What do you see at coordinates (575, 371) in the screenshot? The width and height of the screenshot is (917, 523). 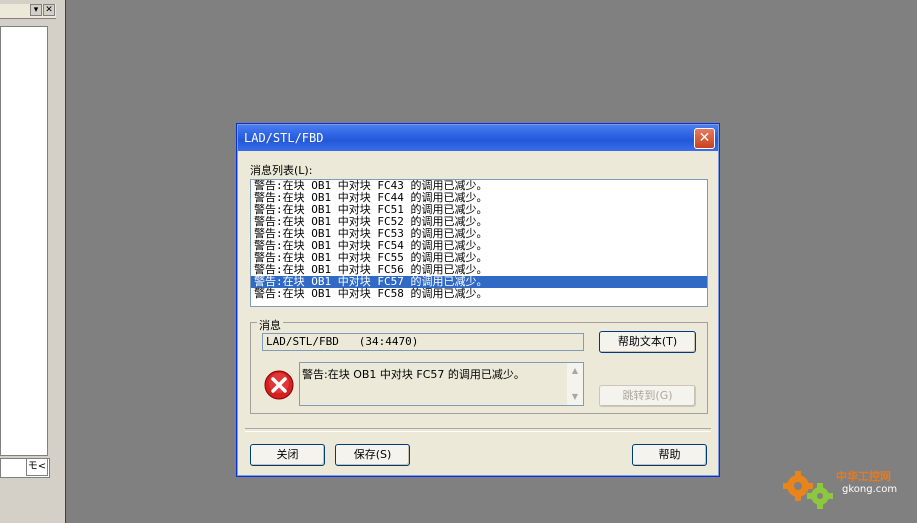 I see `scroll-up-icon: ▲` at bounding box center [575, 371].